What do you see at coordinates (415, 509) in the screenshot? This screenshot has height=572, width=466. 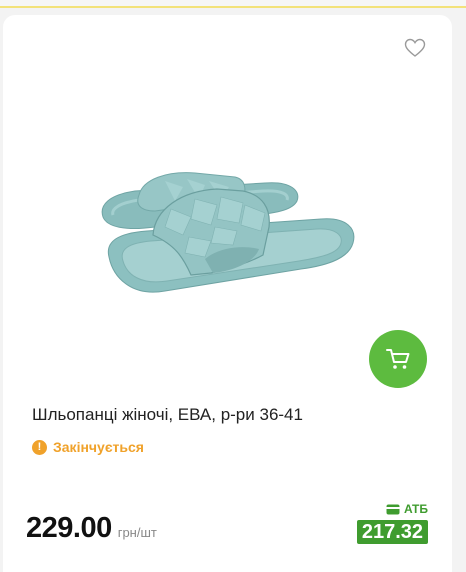 I see `club-label-text: АТБ` at bounding box center [415, 509].